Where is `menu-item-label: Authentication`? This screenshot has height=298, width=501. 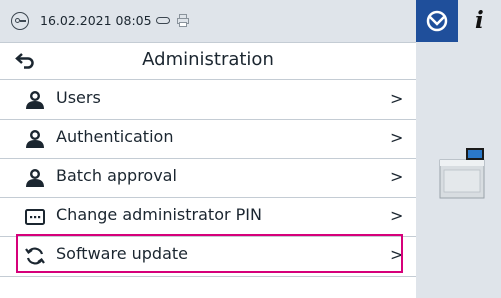 menu-item-label: Authentication is located at coordinates (115, 136).